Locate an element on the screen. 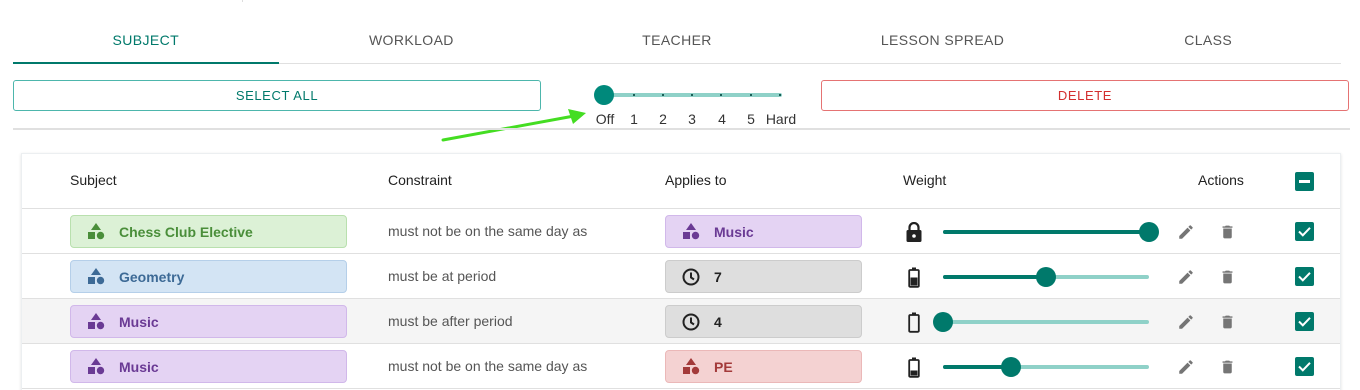 This screenshot has width=1360, height=390. level-mark-1: 1 is located at coordinates (634, 119).